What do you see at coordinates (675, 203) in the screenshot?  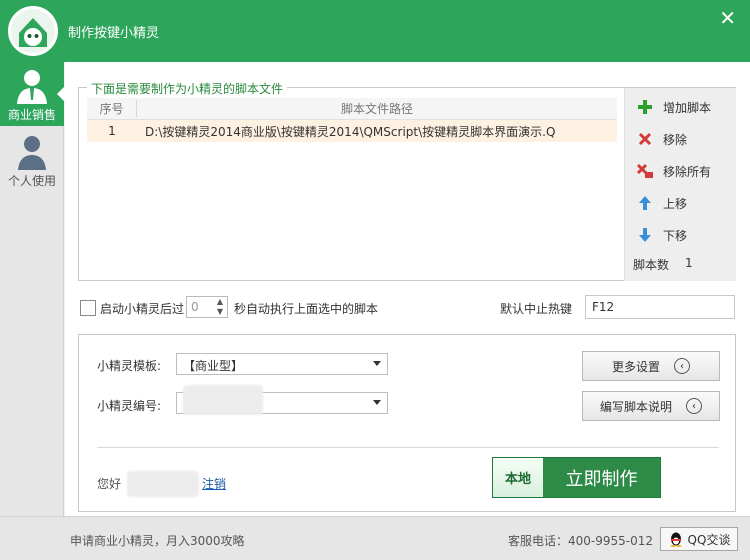 I see `move-up-label: 上移` at bounding box center [675, 203].